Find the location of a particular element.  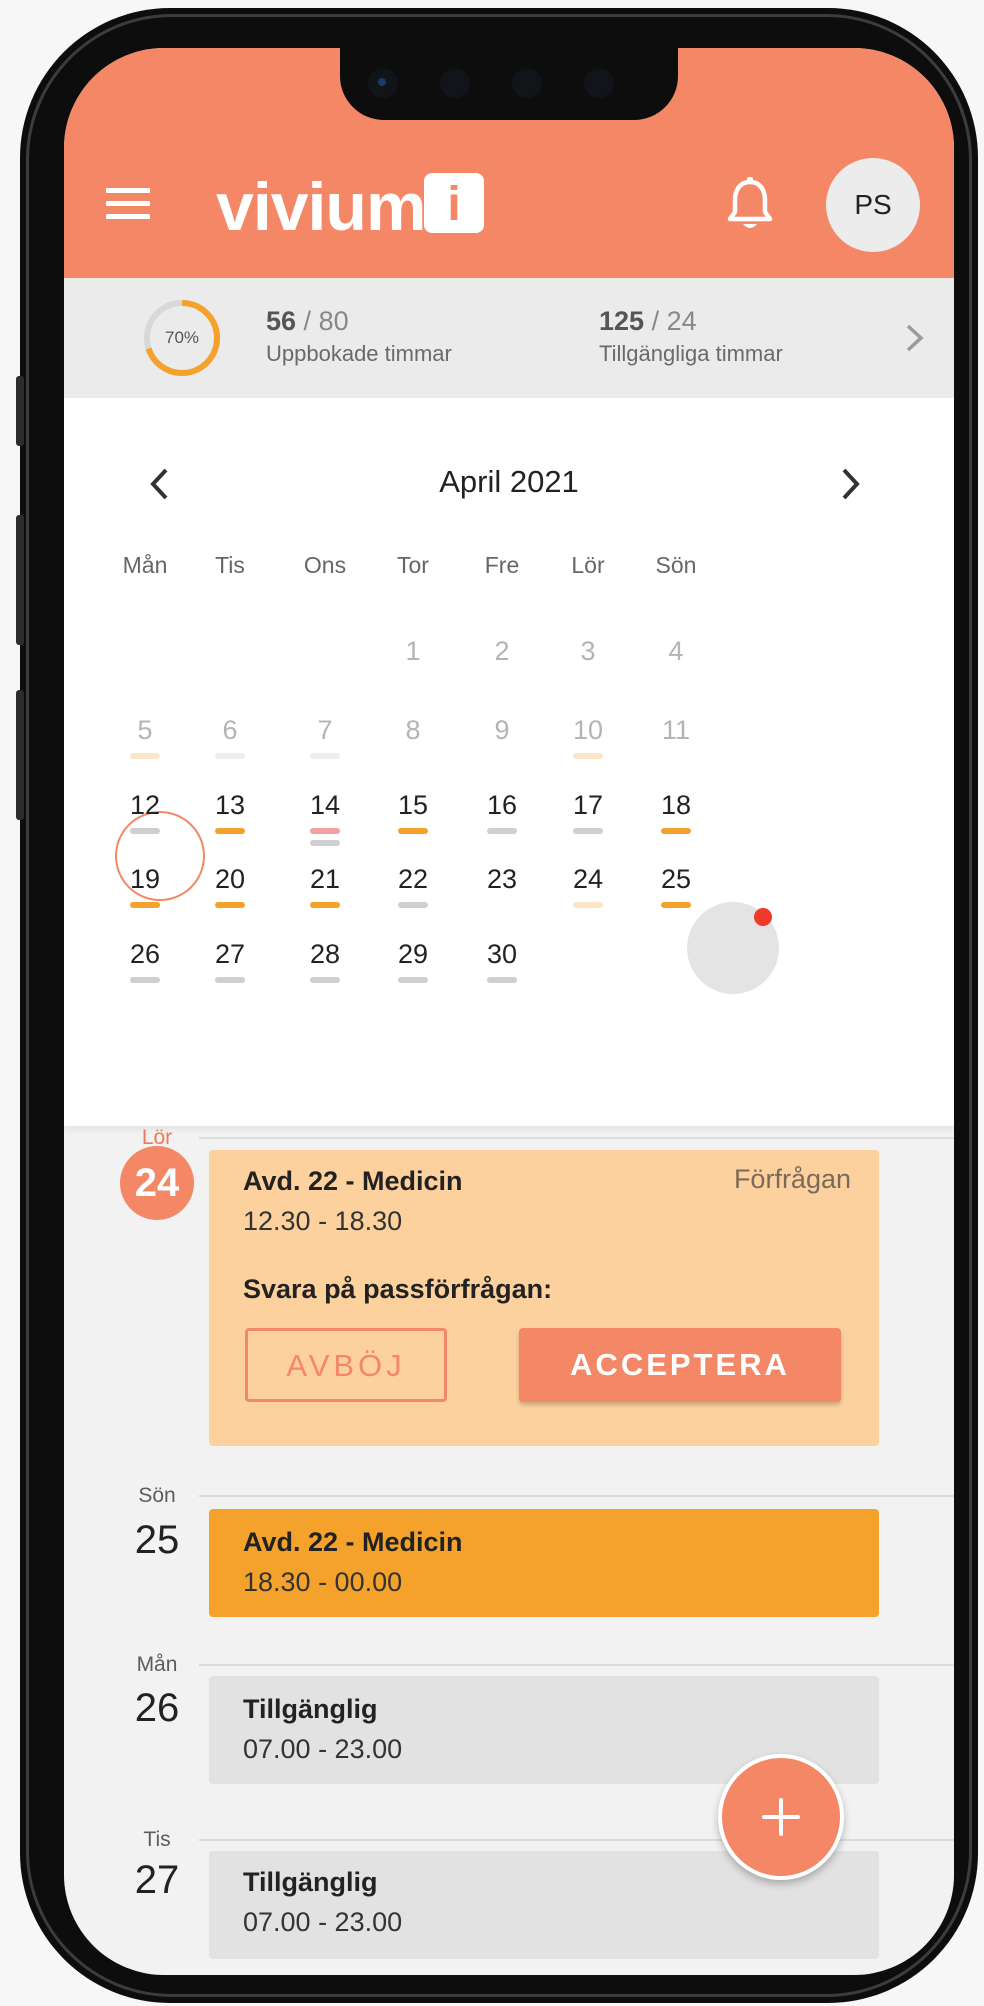

calendar-day-2: 2 is located at coordinates (502, 651).